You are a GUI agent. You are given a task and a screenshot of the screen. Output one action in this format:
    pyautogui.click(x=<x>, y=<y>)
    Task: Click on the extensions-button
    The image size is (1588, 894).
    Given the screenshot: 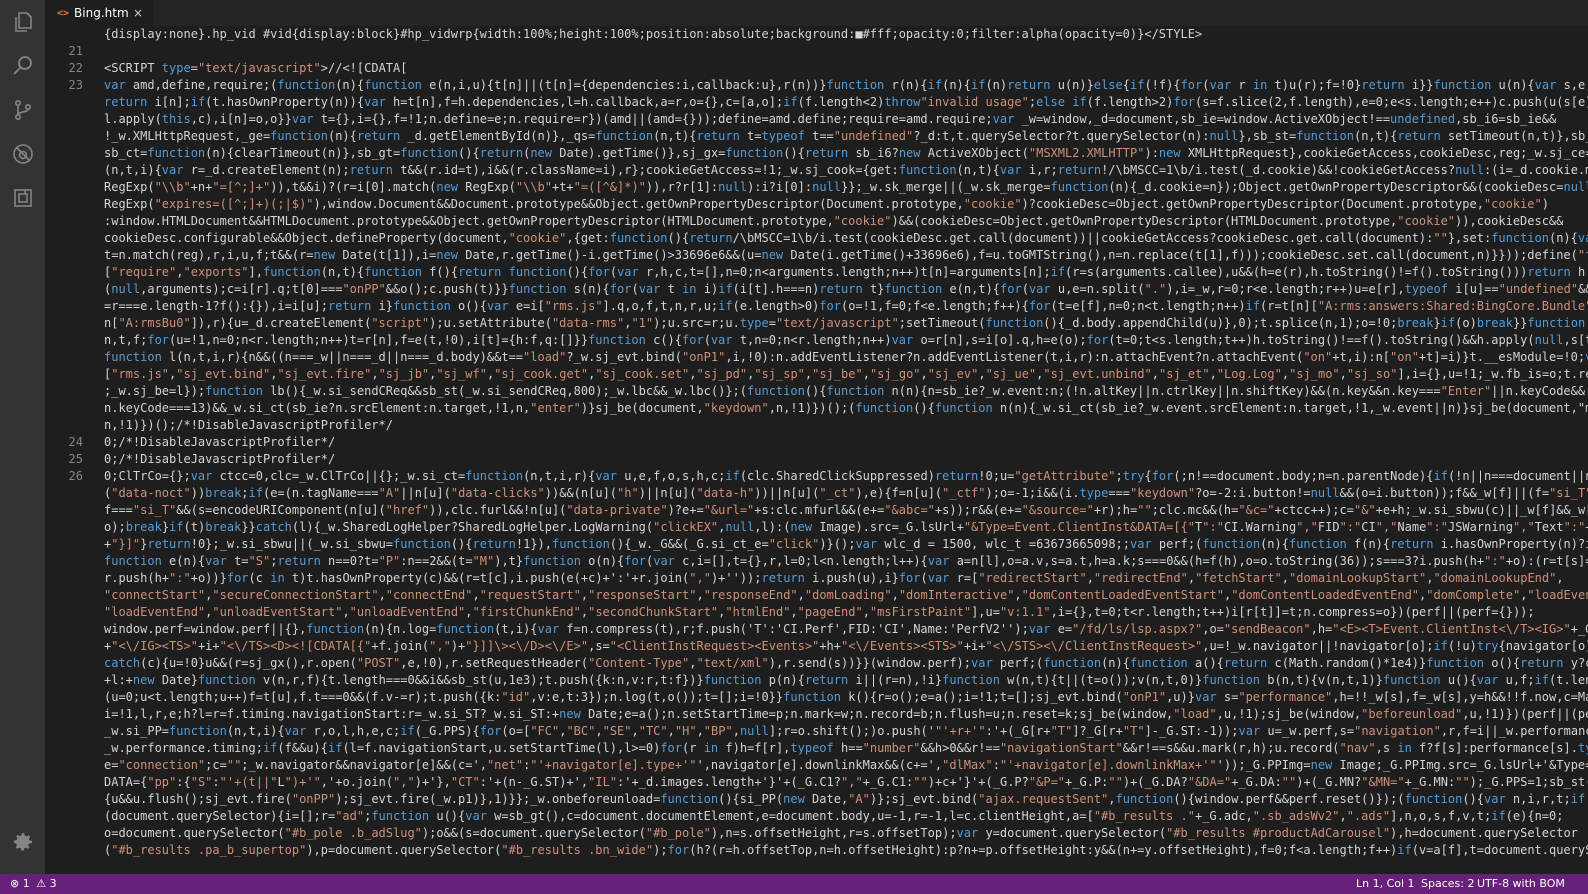 What is the action you would take?
    pyautogui.click(x=22, y=198)
    